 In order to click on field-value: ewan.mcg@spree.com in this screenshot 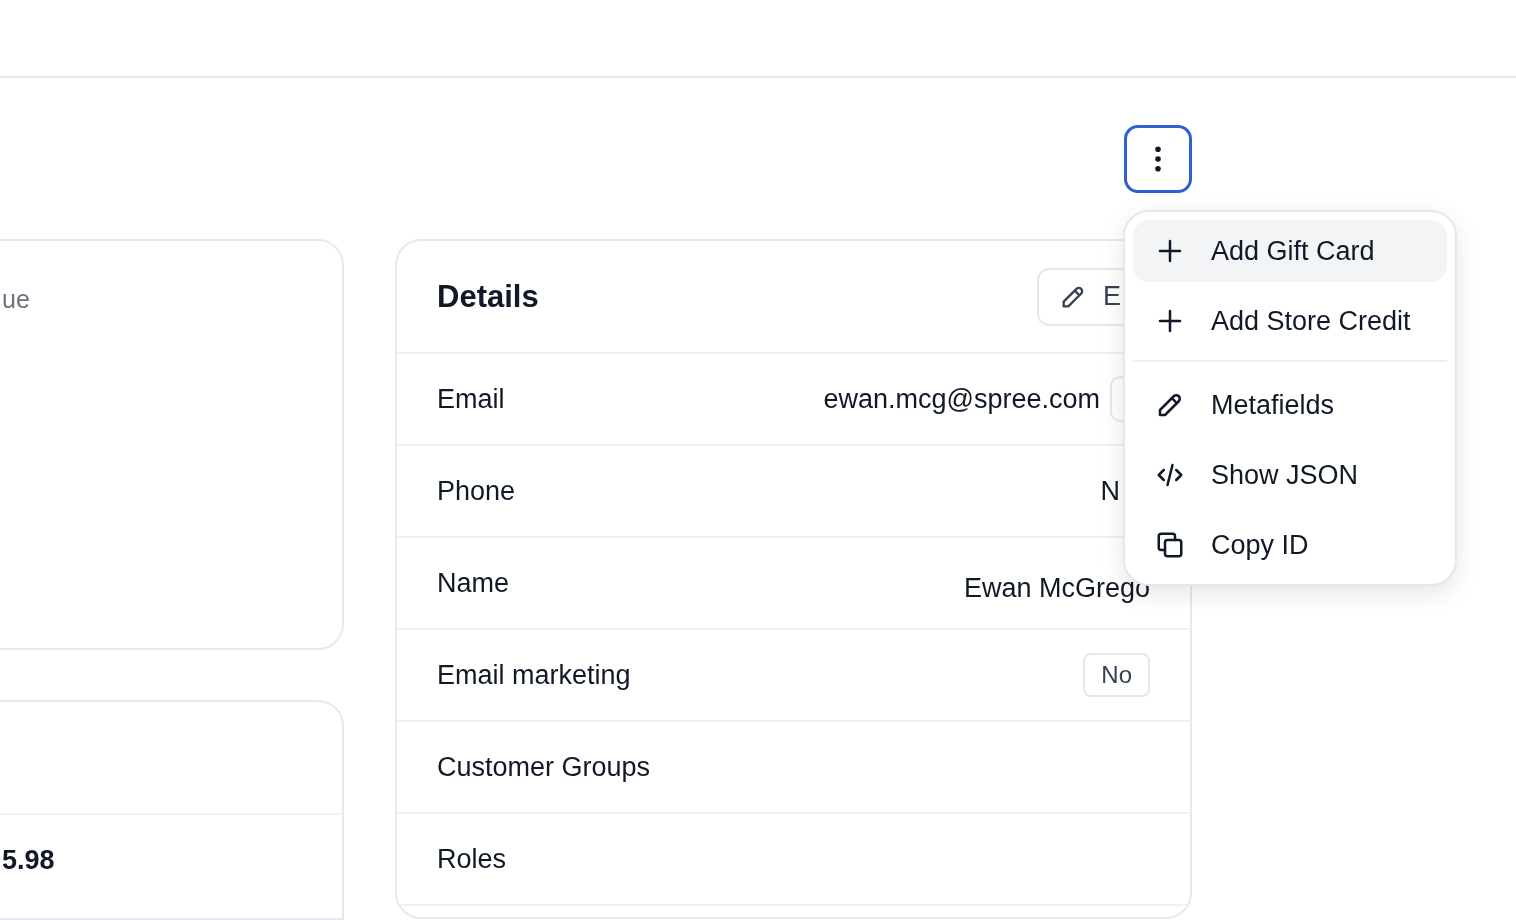, I will do `click(961, 399)`.